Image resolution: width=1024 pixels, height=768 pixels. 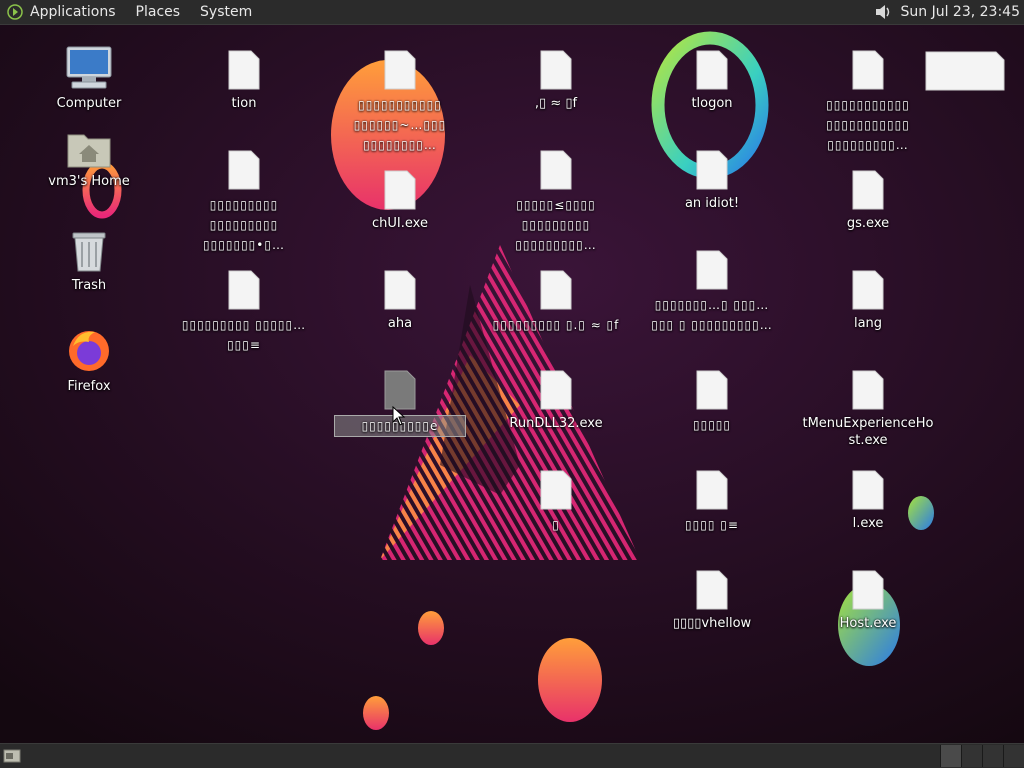 What do you see at coordinates (244, 103) in the screenshot?
I see `file-label: tion` at bounding box center [244, 103].